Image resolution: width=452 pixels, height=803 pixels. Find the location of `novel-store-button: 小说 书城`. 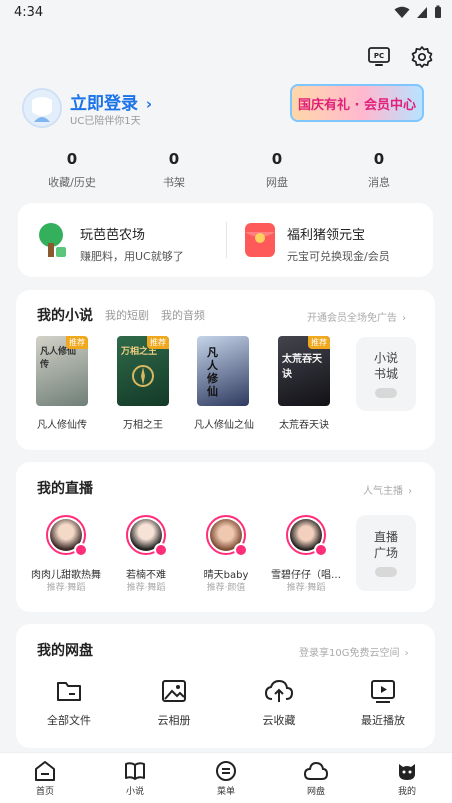

novel-store-button: 小说 书城 is located at coordinates (386, 374).